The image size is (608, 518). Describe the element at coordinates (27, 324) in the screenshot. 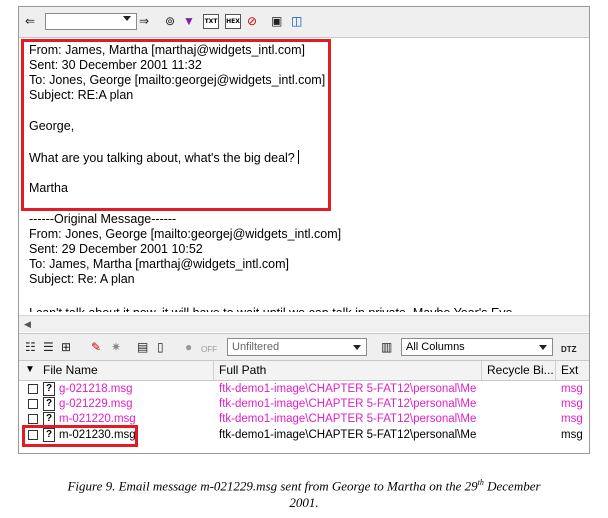

I see `scroll-left-icon: ◀` at that location.